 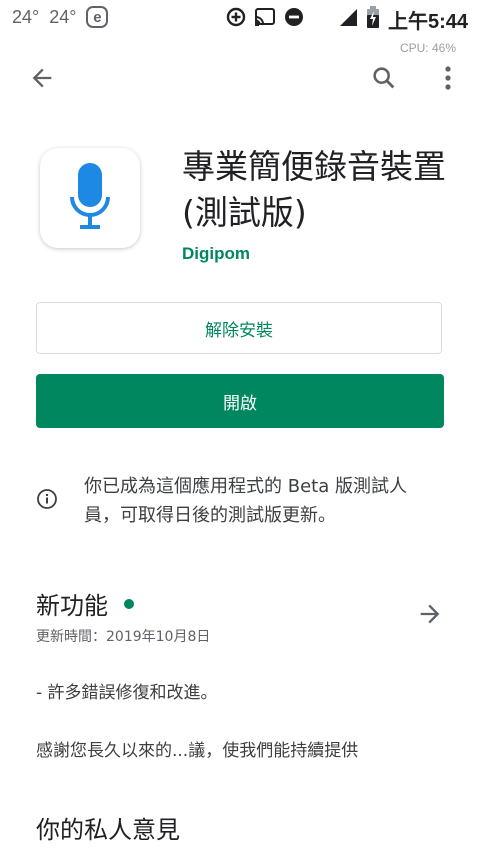 I want to click on developer-link: Digipom, so click(x=216, y=254).